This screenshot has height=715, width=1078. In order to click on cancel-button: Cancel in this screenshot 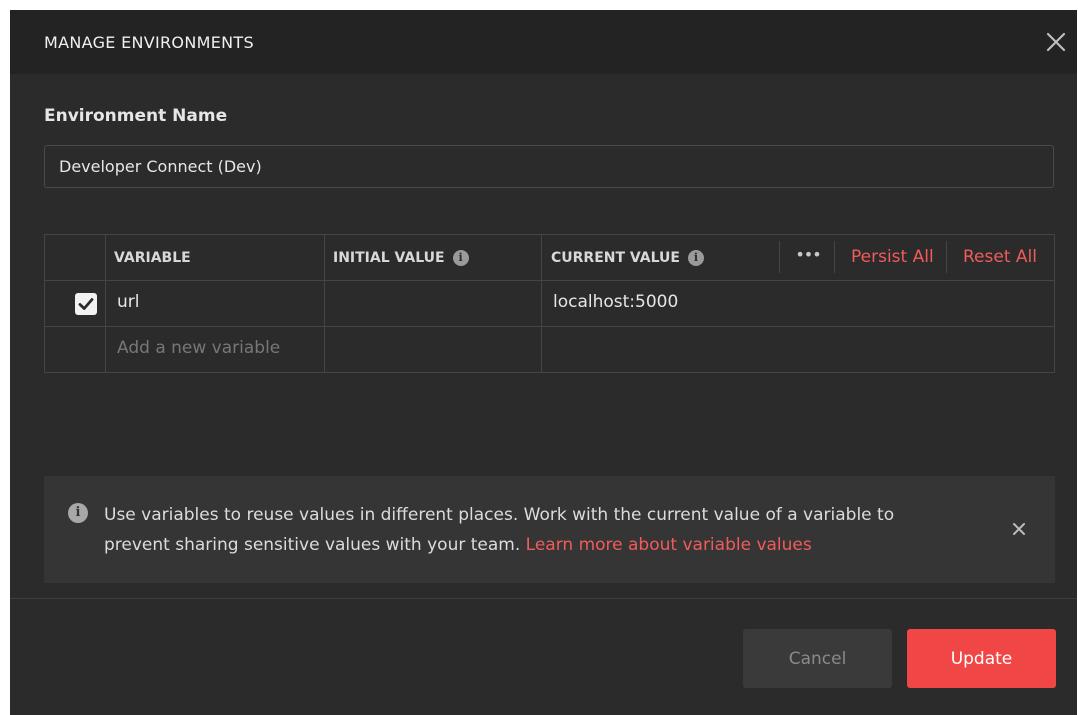, I will do `click(817, 658)`.